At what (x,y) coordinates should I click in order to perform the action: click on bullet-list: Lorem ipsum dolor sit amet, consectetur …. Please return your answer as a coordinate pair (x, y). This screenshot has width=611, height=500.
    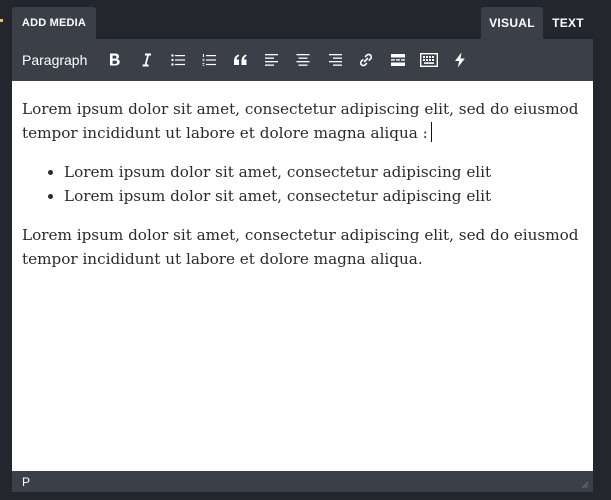
    Looking at the image, I should click on (302, 184).